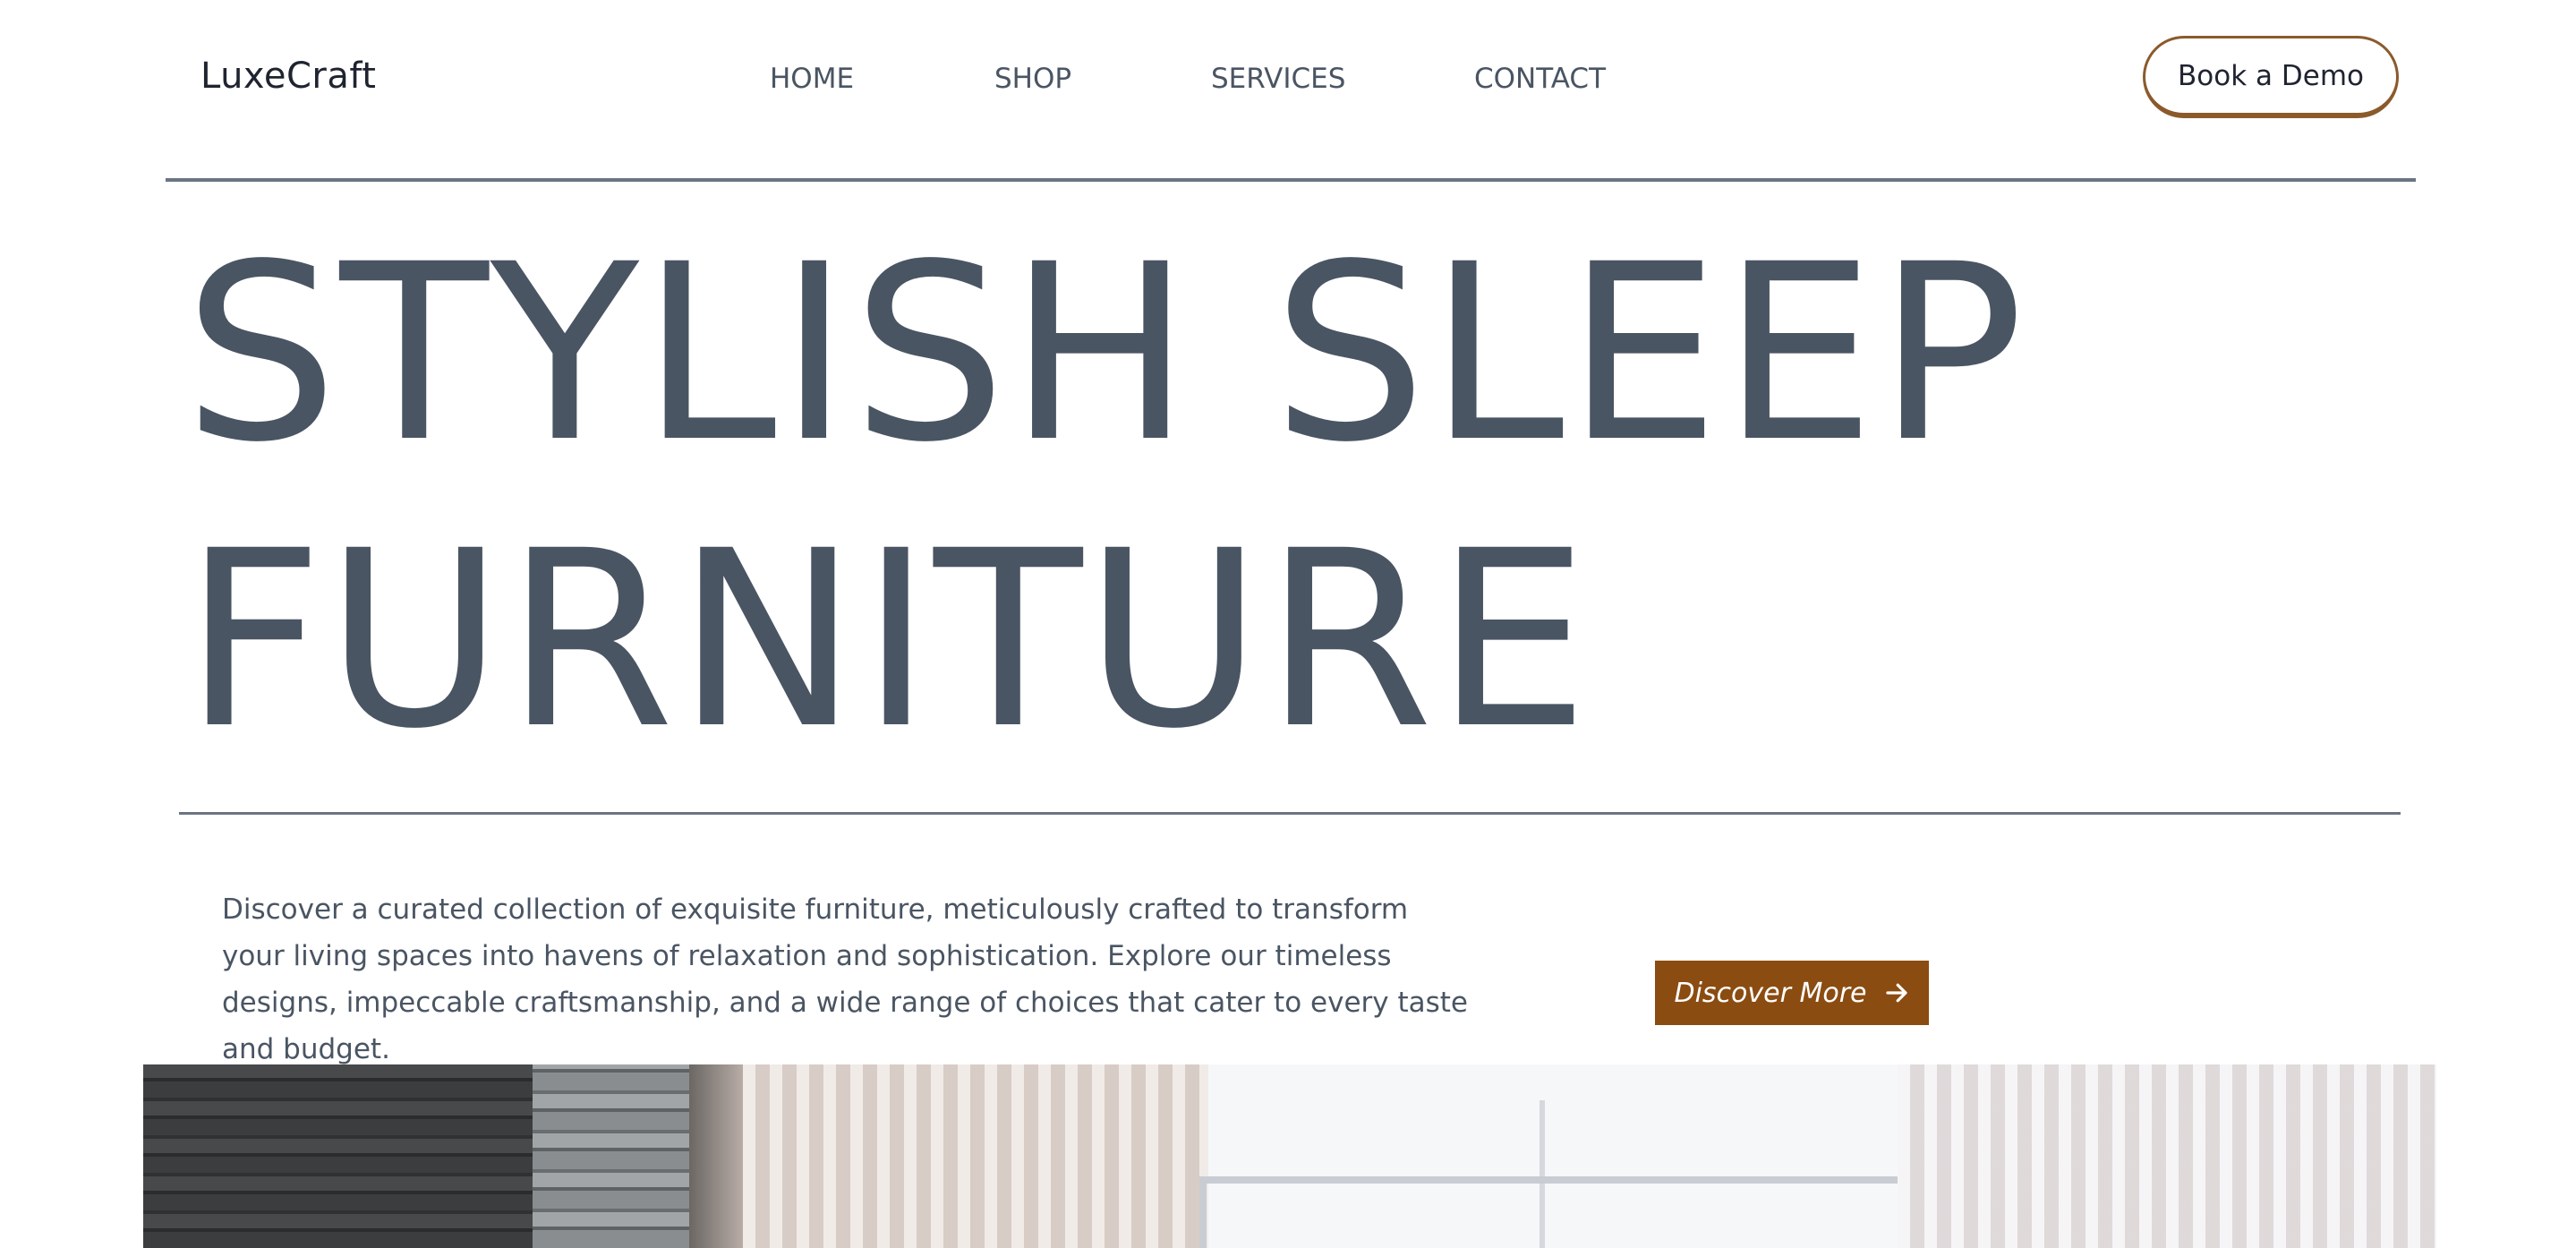 This screenshot has width=2576, height=1248. I want to click on discover-more-button: Discover More, so click(1792, 993).